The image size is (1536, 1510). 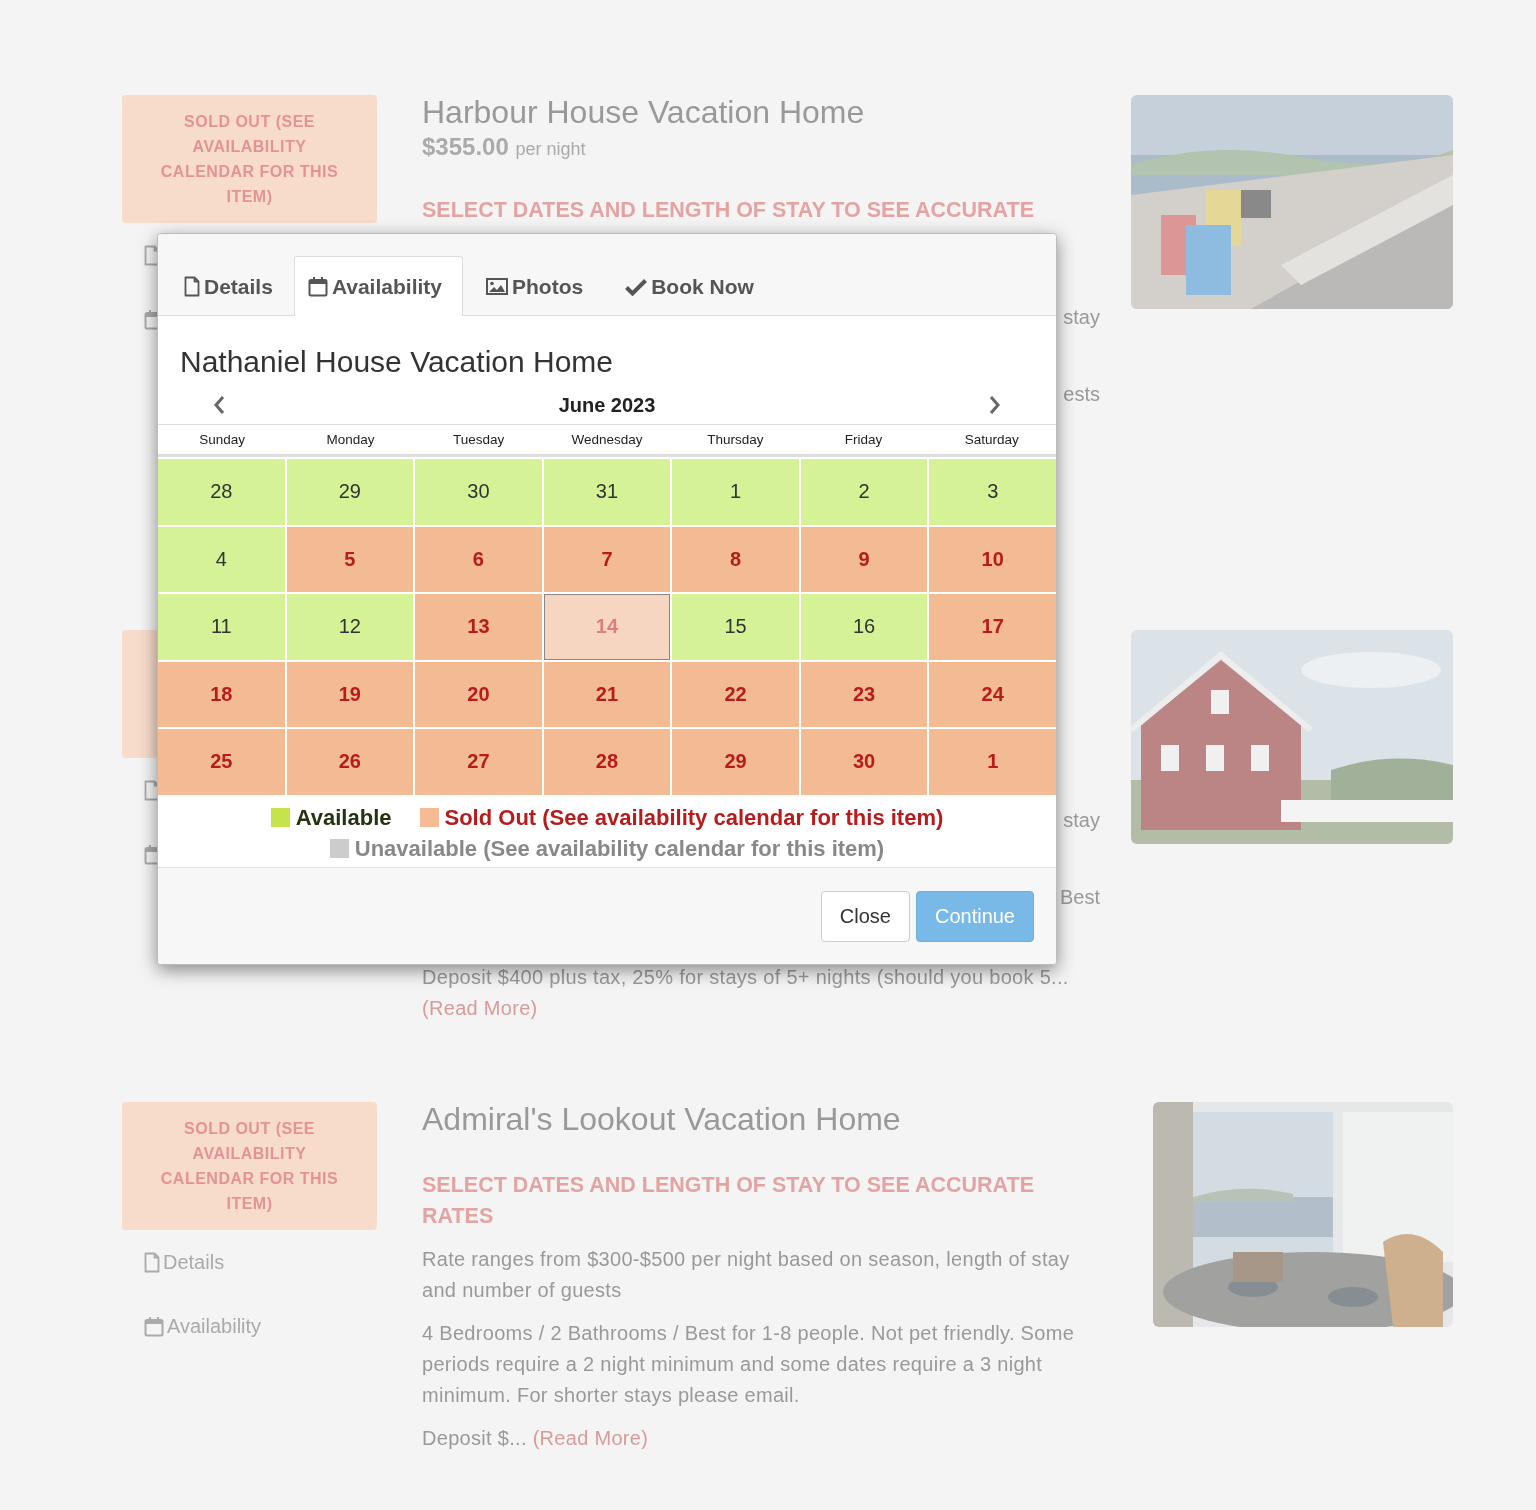 I want to click on weekday-header: Wednesday, so click(x=607, y=440).